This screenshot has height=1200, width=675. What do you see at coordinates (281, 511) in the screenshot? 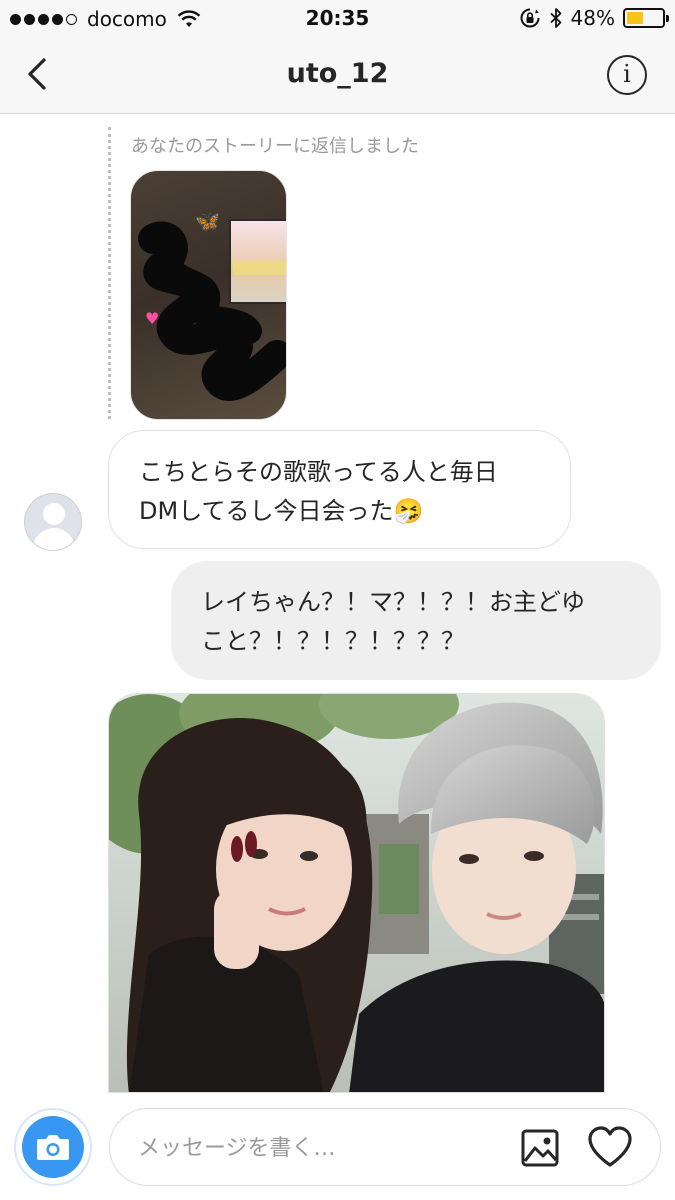
I see `incoming-message-line: DMしてるし今日会った🤧` at bounding box center [281, 511].